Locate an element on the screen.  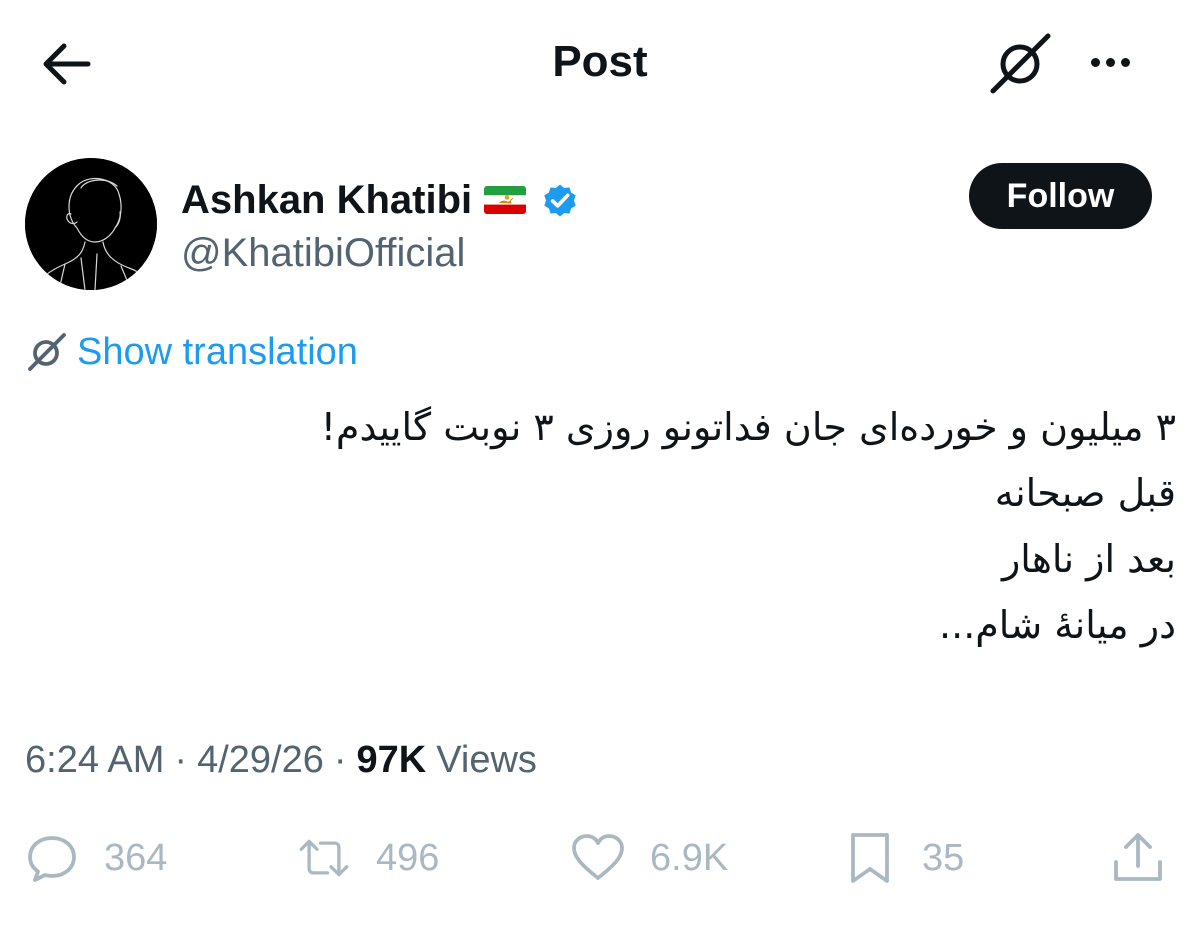
follow-button: Follow is located at coordinates (1060, 196).